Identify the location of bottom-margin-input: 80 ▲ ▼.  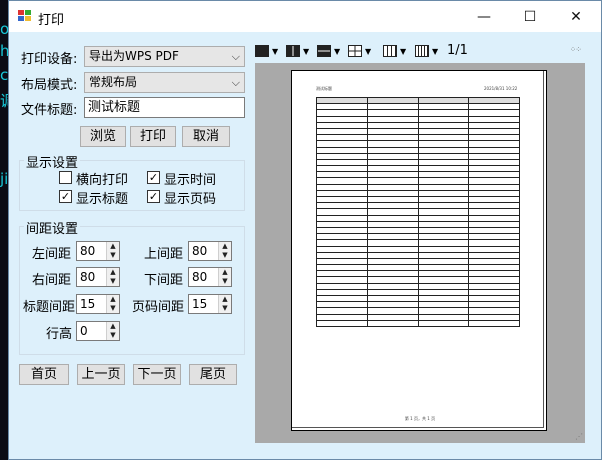
(210, 277).